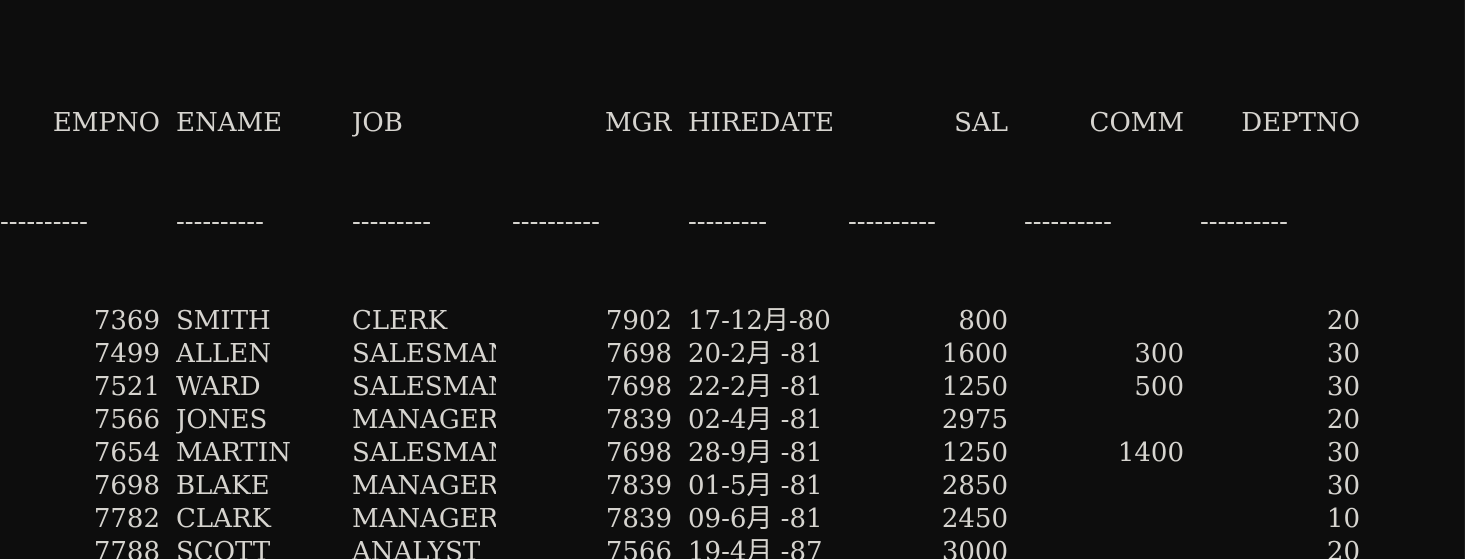  I want to click on column-rule-sal: ----------, so click(892, 222).